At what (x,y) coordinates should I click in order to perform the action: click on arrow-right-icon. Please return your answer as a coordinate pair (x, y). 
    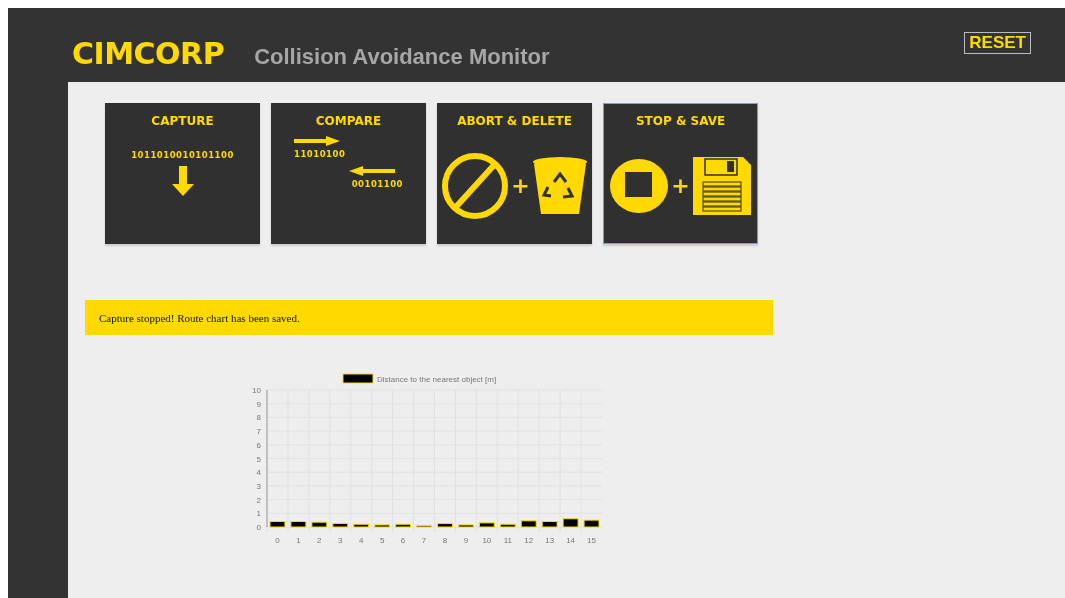
    Looking at the image, I should click on (317, 141).